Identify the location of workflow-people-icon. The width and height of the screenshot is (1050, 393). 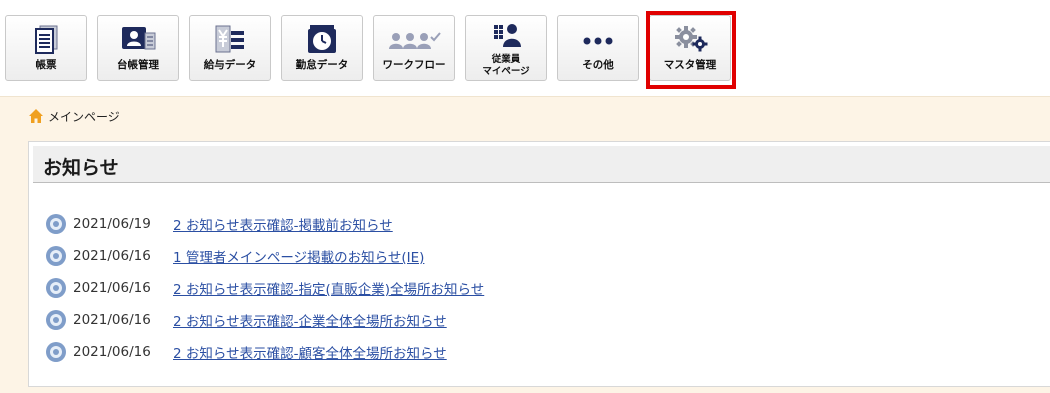
(414, 39).